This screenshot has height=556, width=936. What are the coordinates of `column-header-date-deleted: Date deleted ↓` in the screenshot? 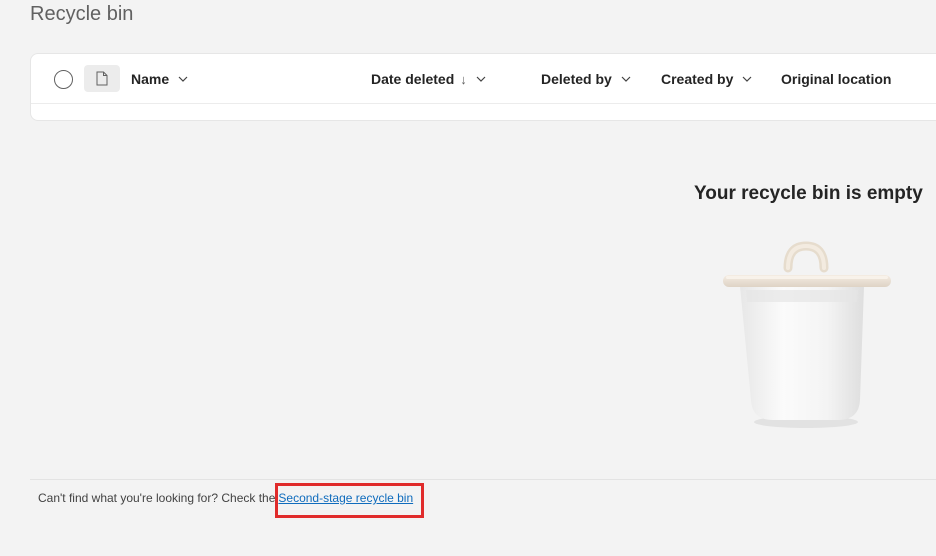 It's located at (428, 79).